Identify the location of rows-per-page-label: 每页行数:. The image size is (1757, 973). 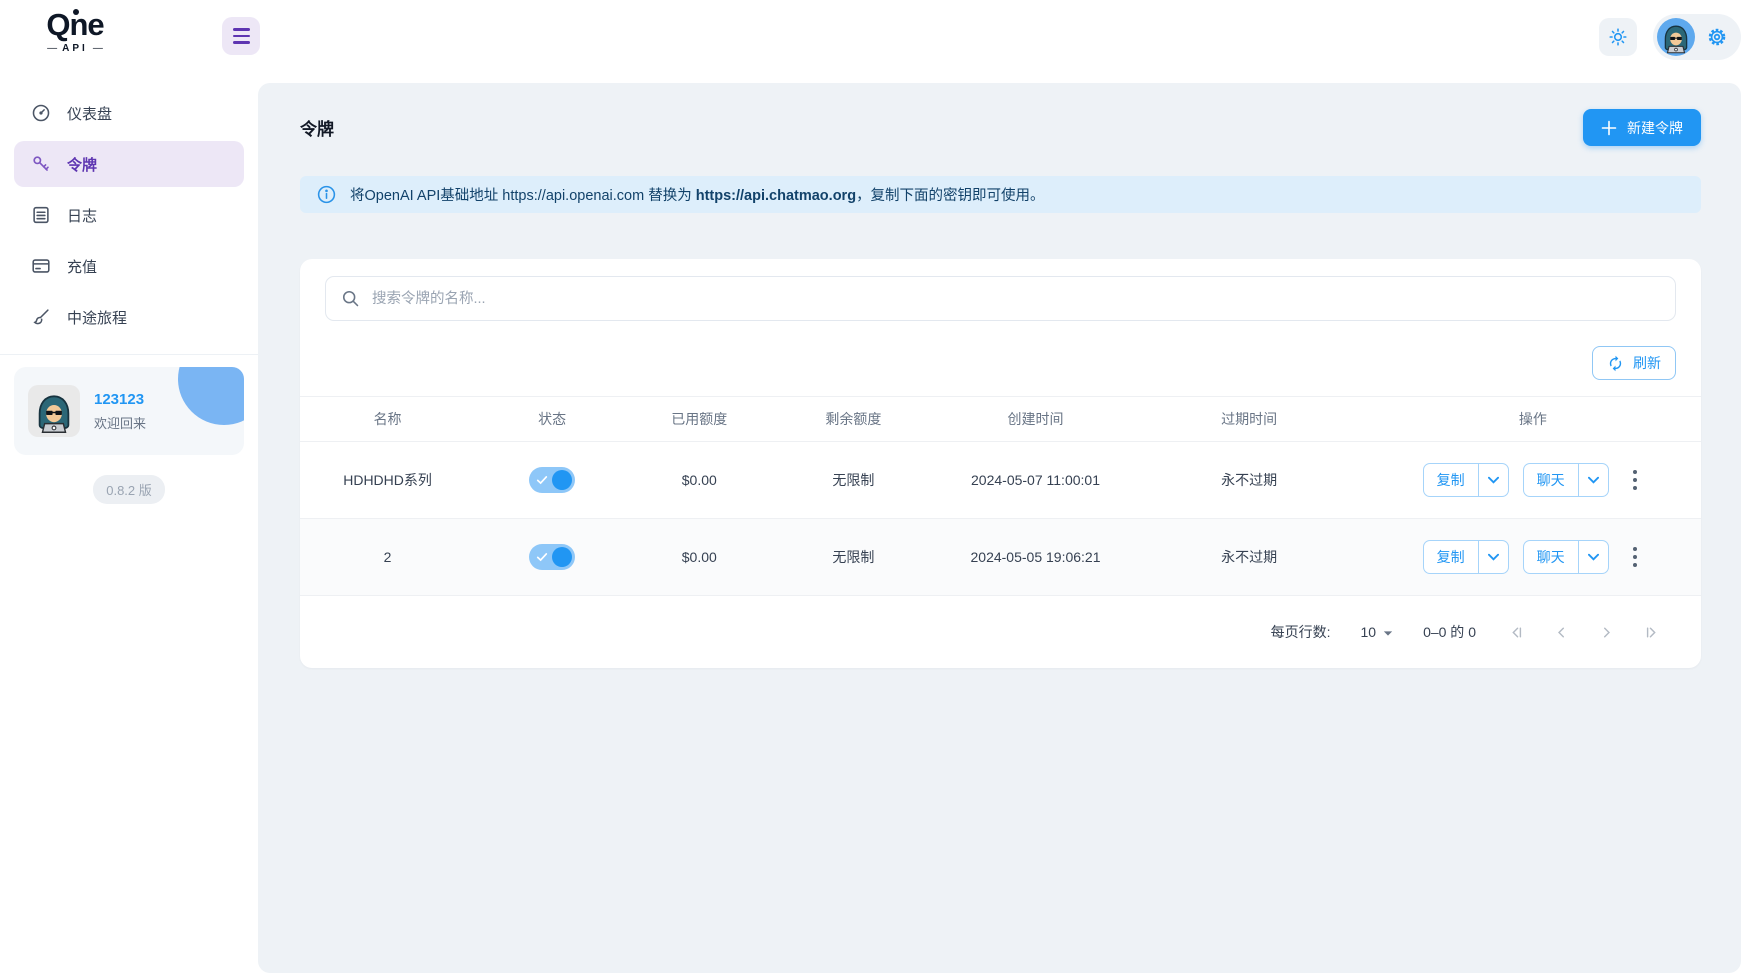
(1300, 632).